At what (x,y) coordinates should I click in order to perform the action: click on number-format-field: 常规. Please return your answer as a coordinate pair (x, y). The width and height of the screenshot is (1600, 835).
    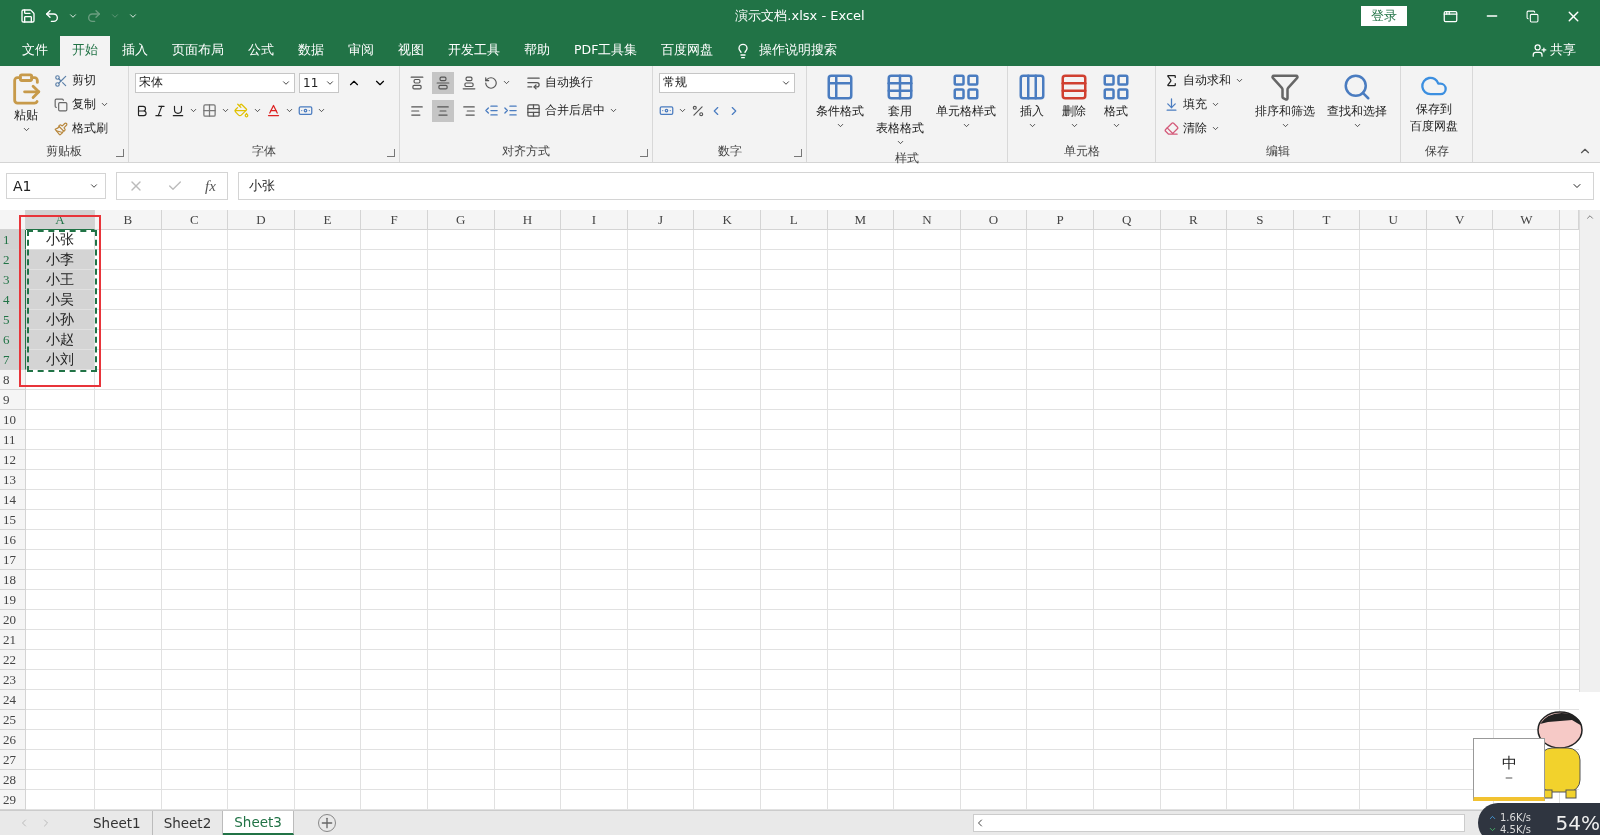
    Looking at the image, I should click on (727, 82).